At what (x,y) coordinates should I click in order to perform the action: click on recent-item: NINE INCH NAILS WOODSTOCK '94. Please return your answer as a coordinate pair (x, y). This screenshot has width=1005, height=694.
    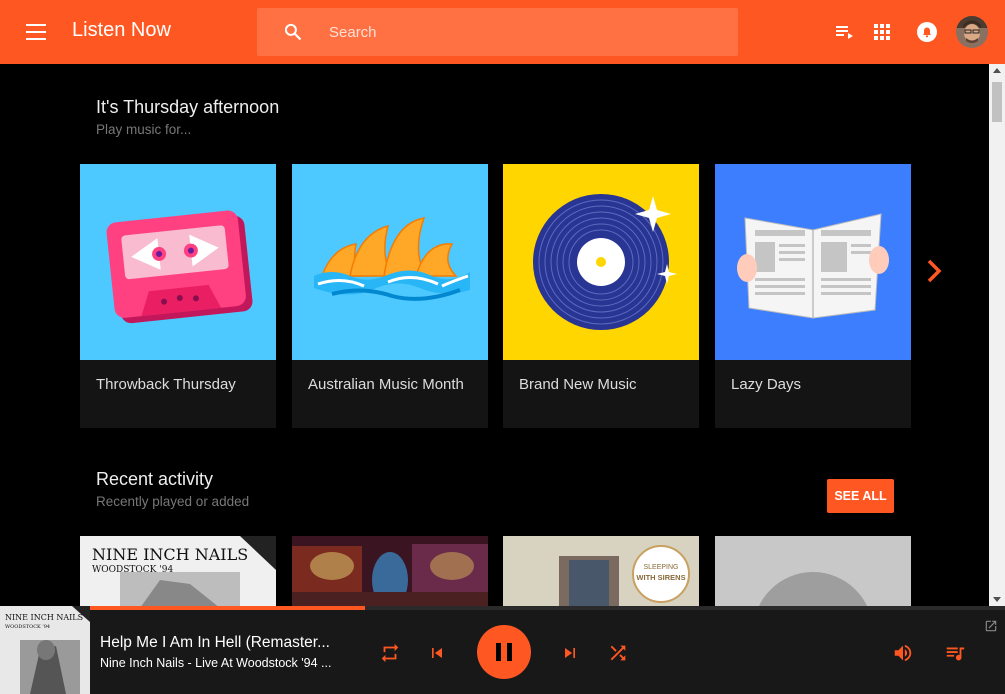
    Looking at the image, I should click on (178, 572).